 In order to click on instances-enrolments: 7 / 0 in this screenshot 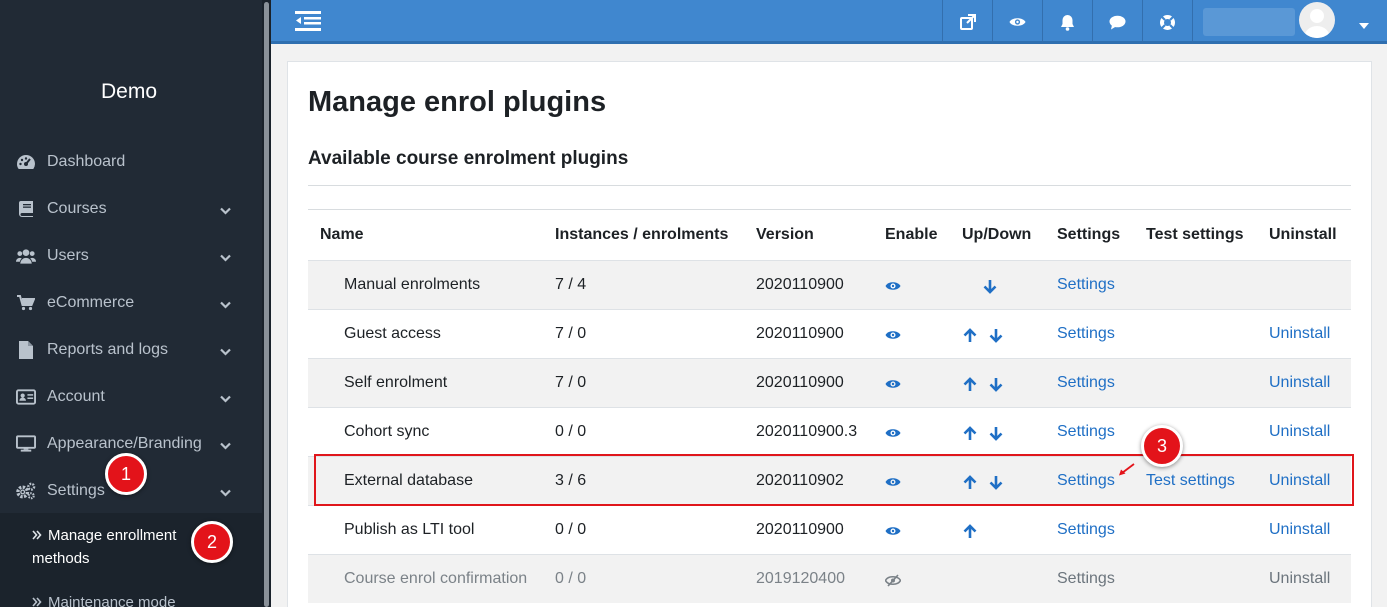, I will do `click(571, 382)`.